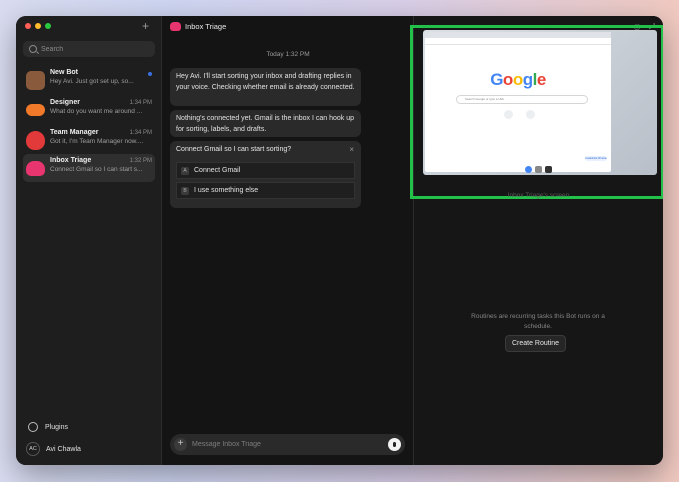  What do you see at coordinates (522, 99) in the screenshot?
I see `google-search-box: Search Google or type a URL` at bounding box center [522, 99].